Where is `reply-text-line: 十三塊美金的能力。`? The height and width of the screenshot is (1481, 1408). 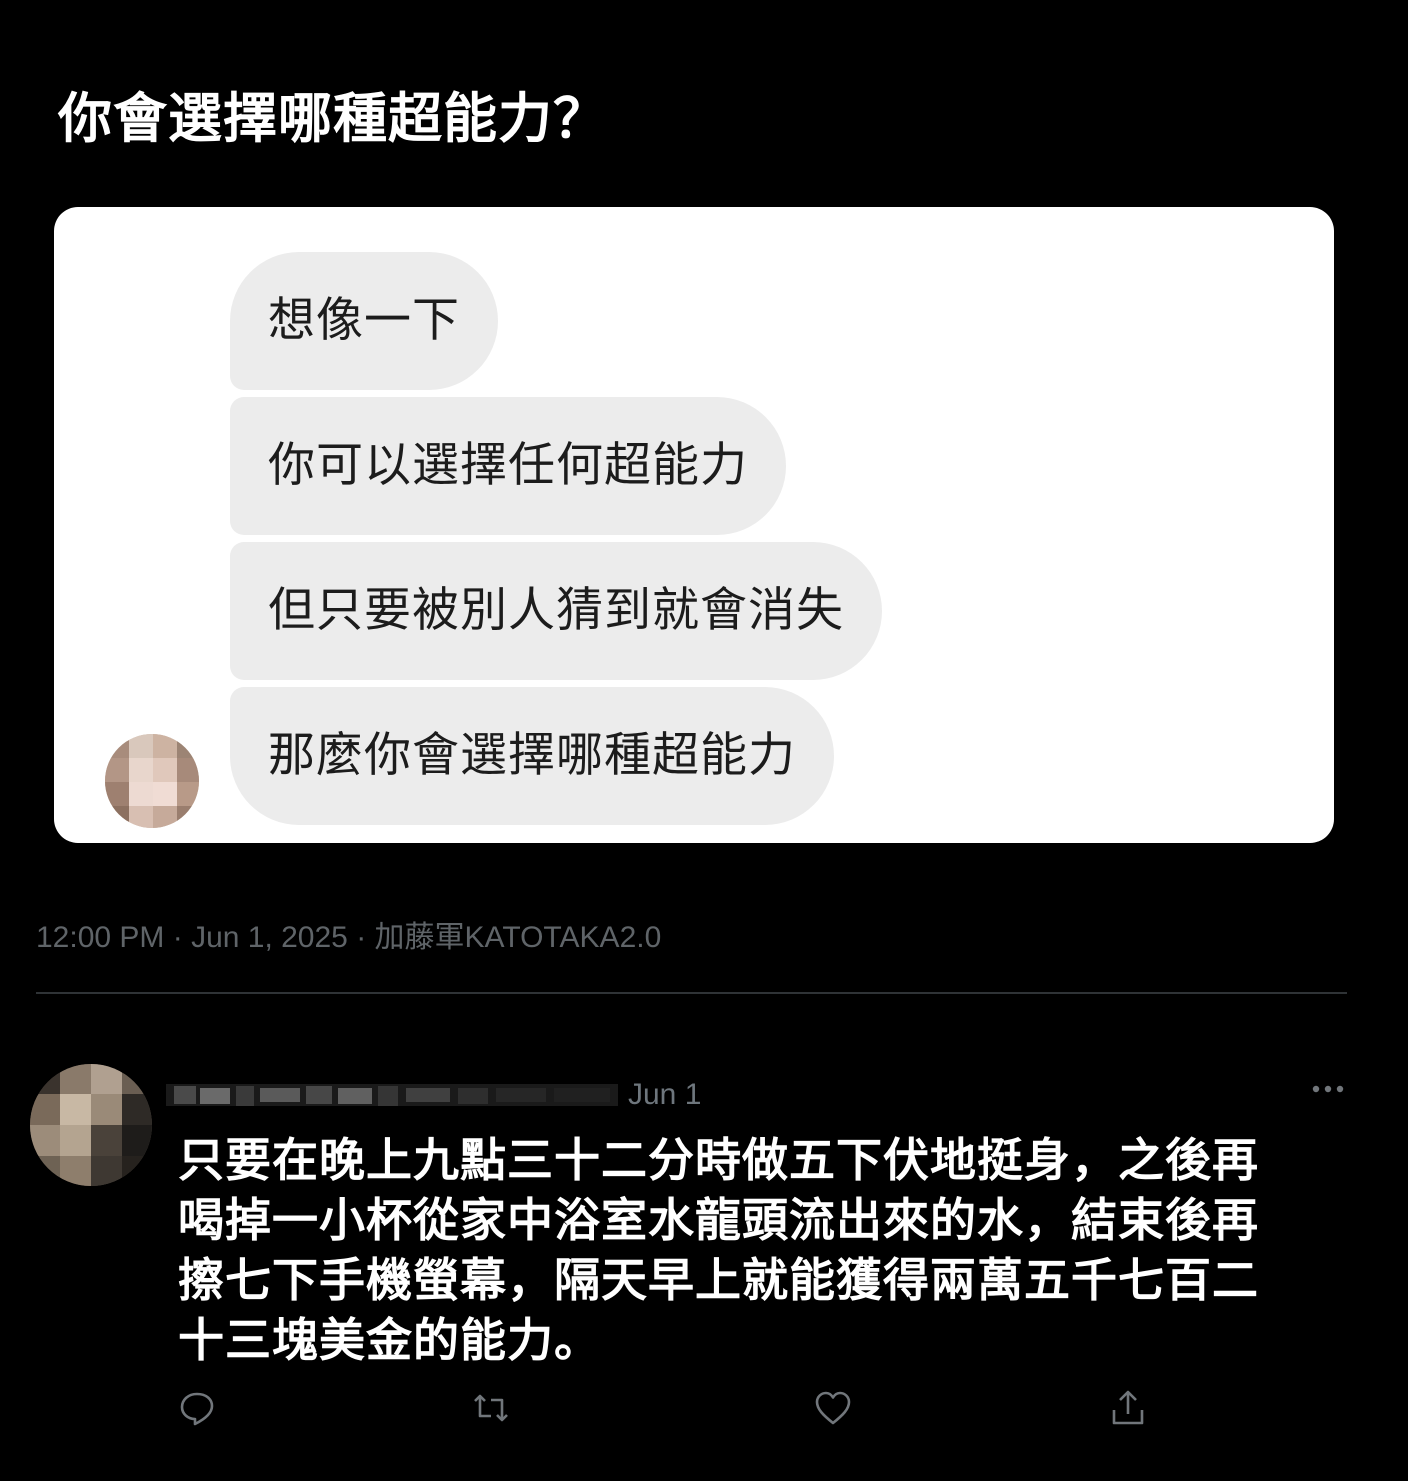 reply-text-line: 十三塊美金的能力。 is located at coordinates (389, 1340).